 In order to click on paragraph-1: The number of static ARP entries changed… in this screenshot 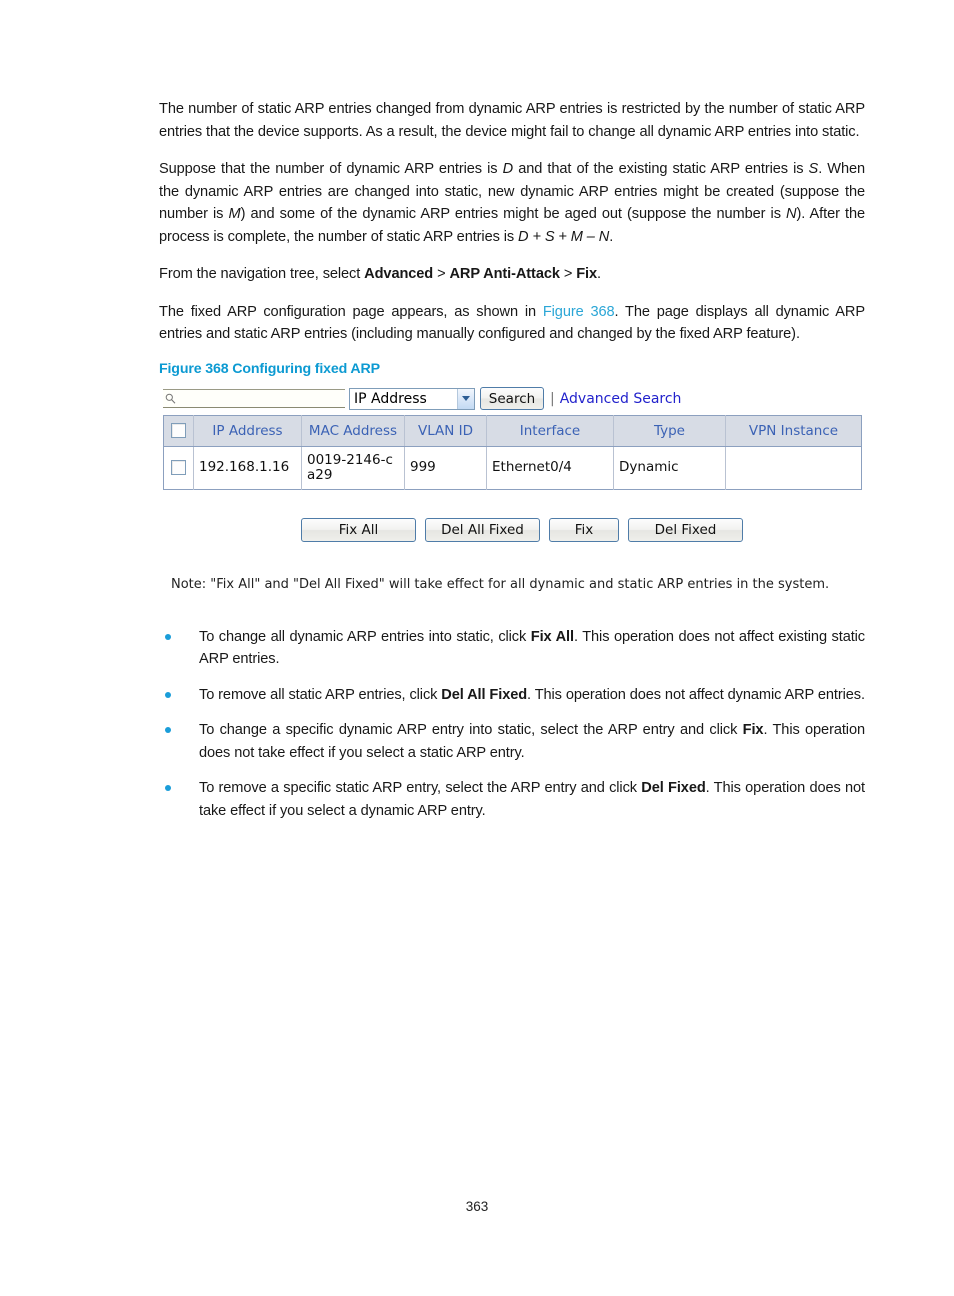, I will do `click(512, 120)`.